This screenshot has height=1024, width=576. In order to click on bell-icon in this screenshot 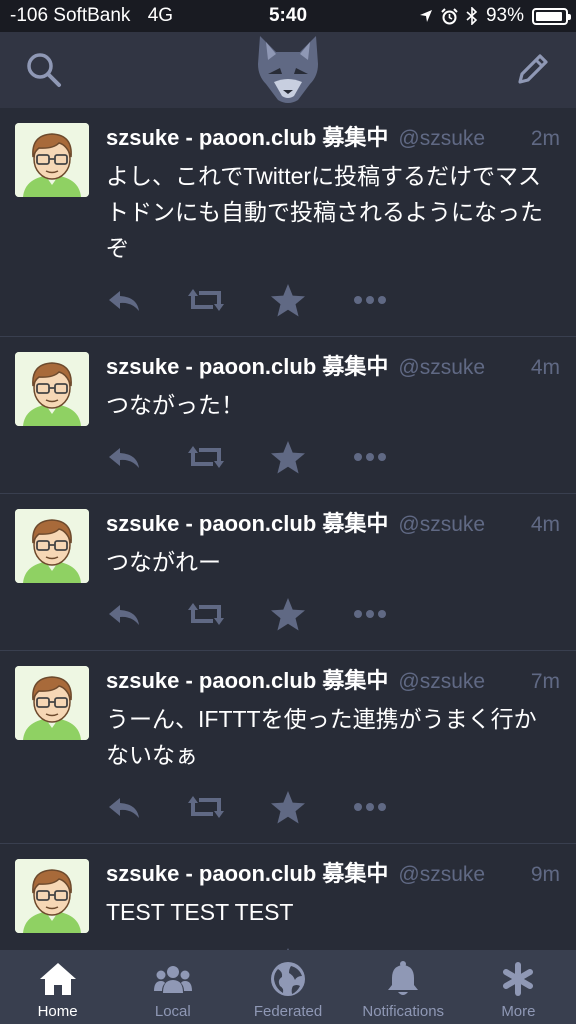, I will do `click(403, 978)`.